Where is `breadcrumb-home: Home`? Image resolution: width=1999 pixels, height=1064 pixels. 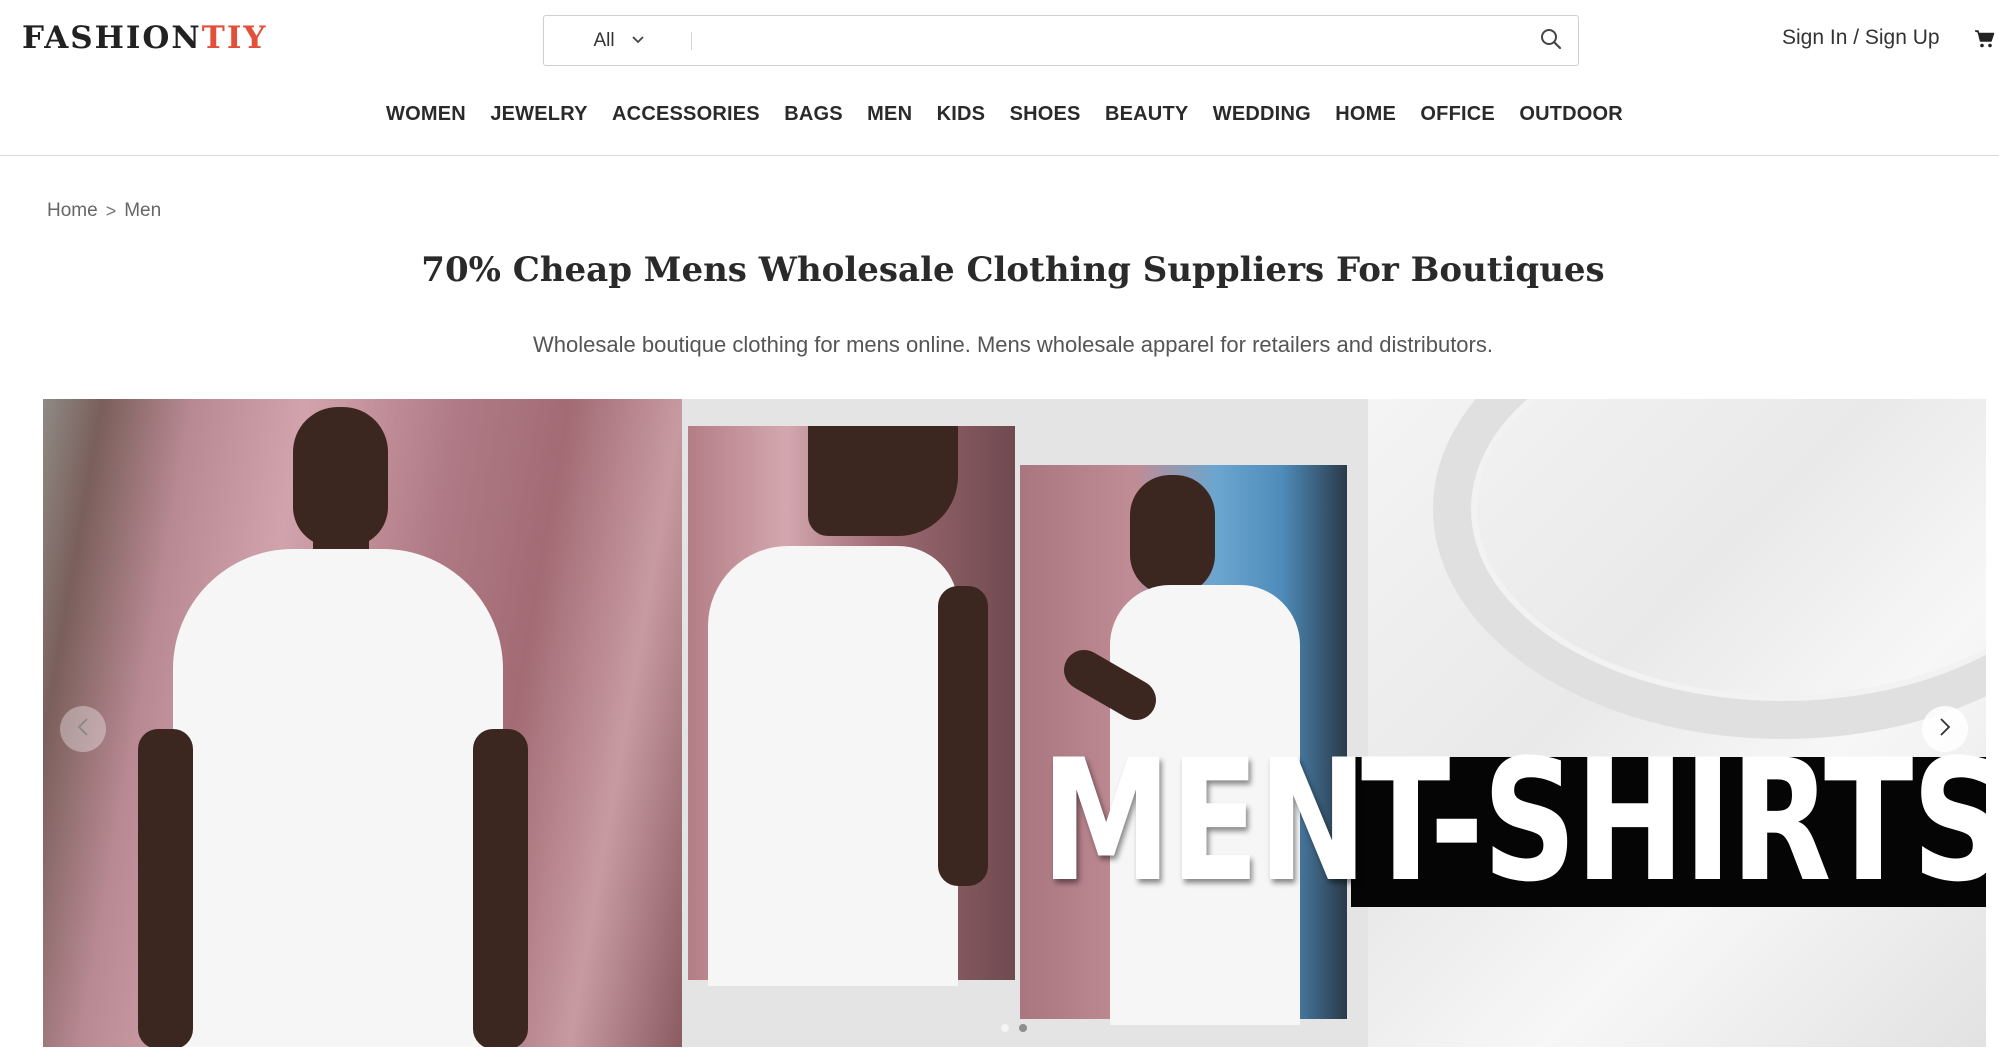
breadcrumb-home: Home is located at coordinates (72, 211).